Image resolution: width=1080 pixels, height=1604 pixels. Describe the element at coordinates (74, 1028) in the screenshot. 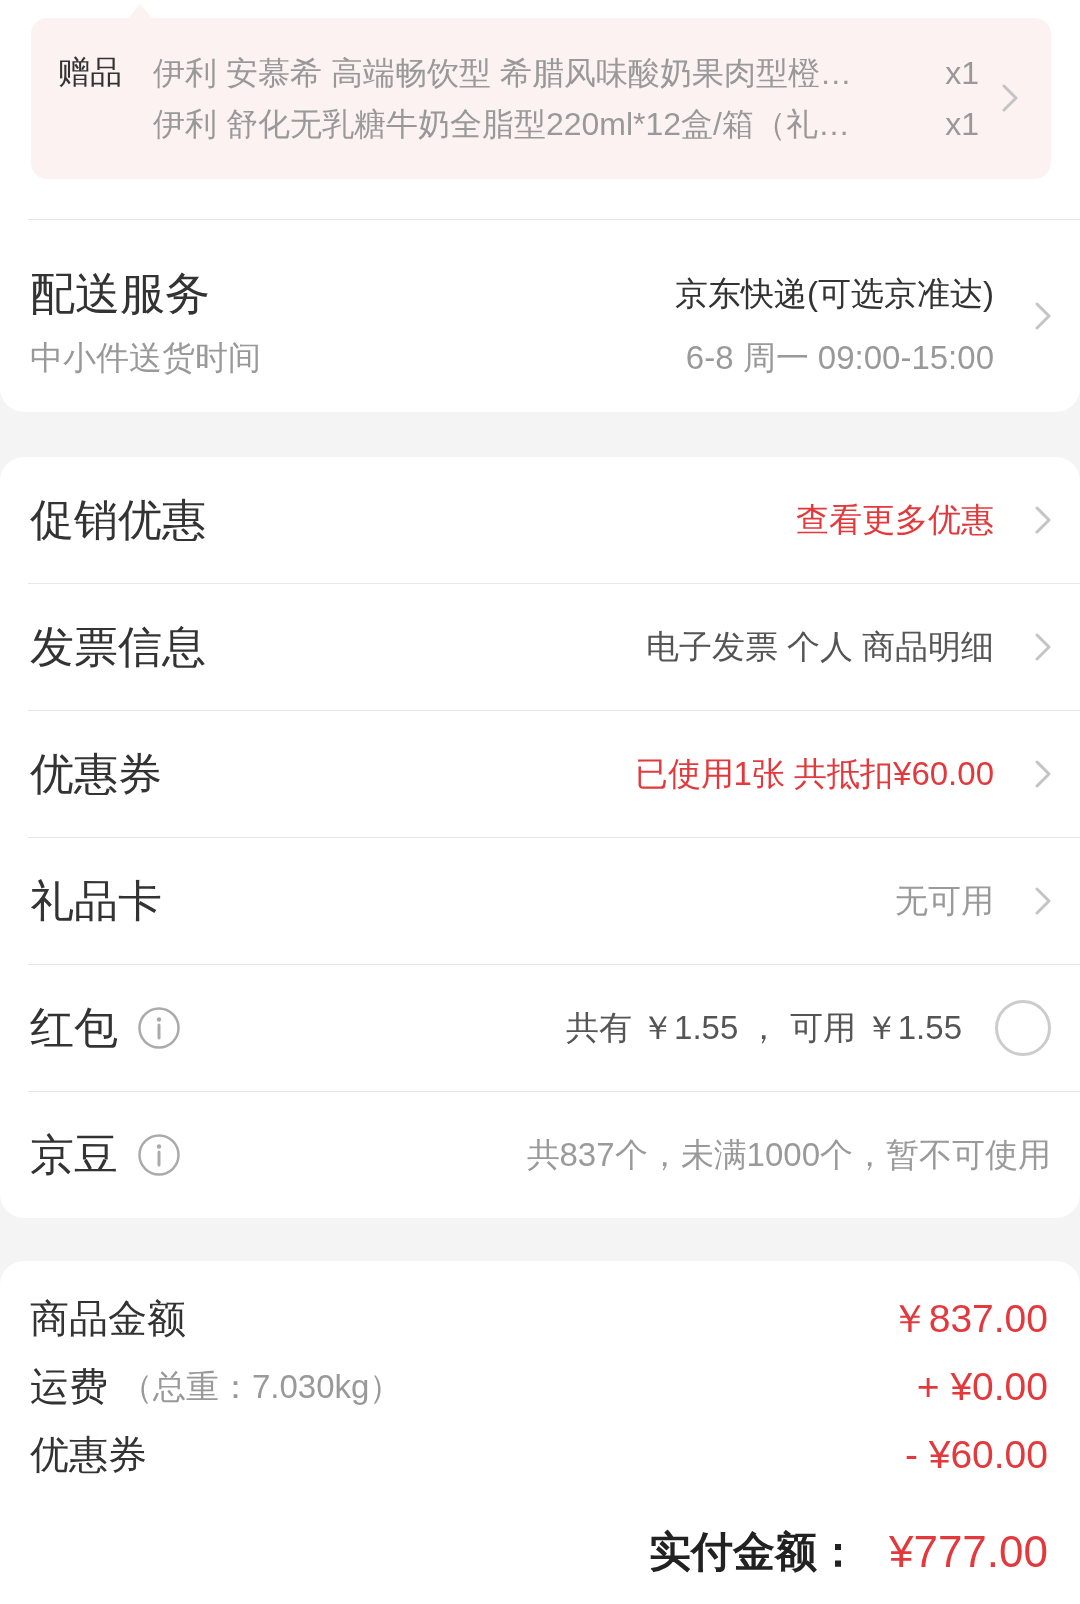

I see `option-label: 红包` at that location.